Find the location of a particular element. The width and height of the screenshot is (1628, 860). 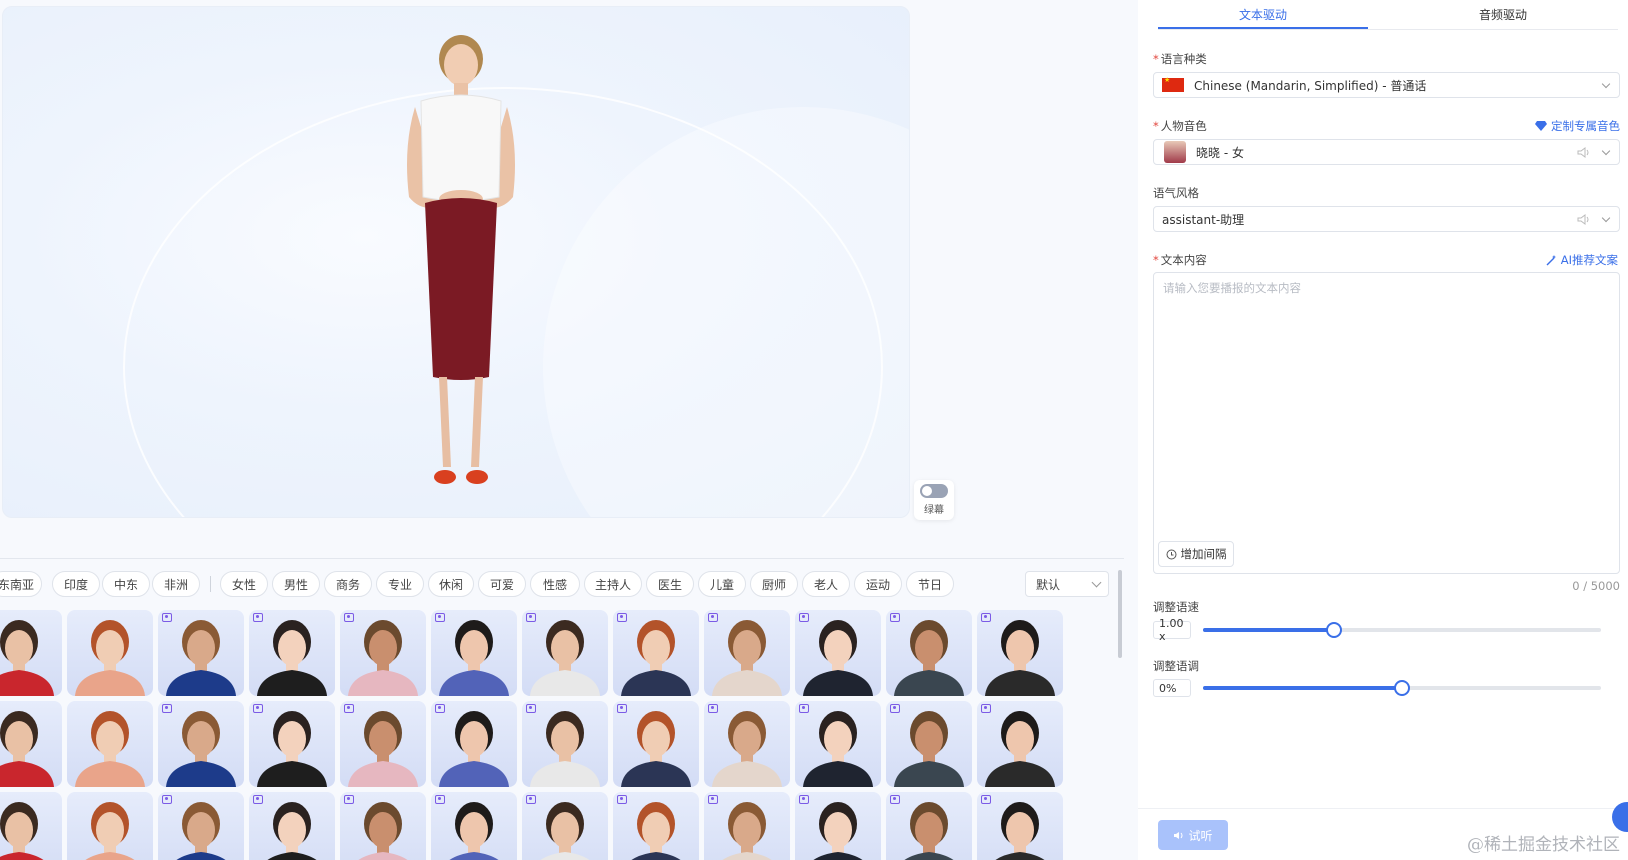

pitch-slider is located at coordinates (1402, 688).